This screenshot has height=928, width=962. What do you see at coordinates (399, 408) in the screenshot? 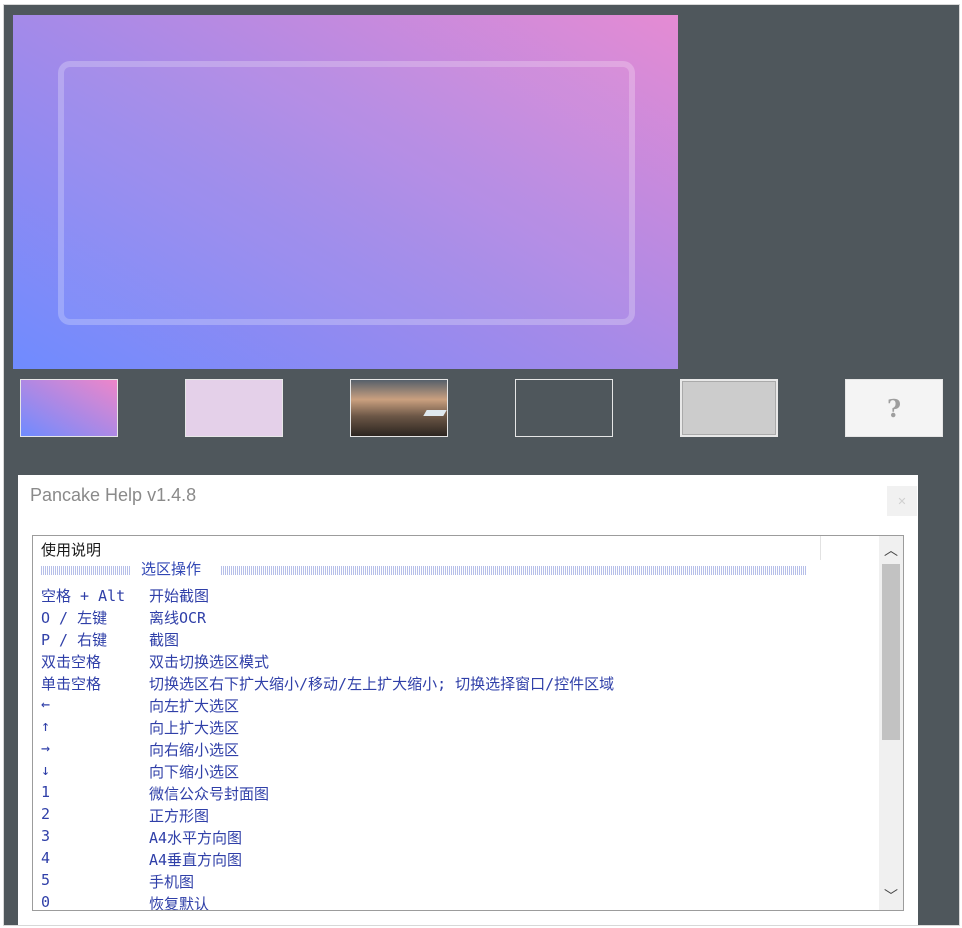
I see `landscape-photo-thumbnail` at bounding box center [399, 408].